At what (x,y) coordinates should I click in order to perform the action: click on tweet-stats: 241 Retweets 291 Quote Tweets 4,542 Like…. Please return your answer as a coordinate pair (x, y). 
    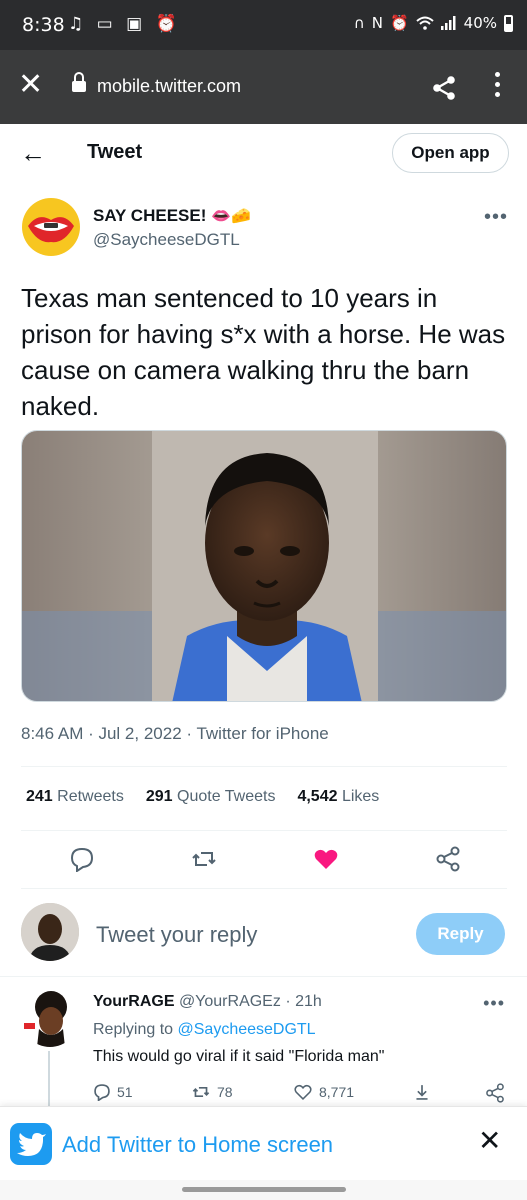
    Looking at the image, I should click on (202, 797).